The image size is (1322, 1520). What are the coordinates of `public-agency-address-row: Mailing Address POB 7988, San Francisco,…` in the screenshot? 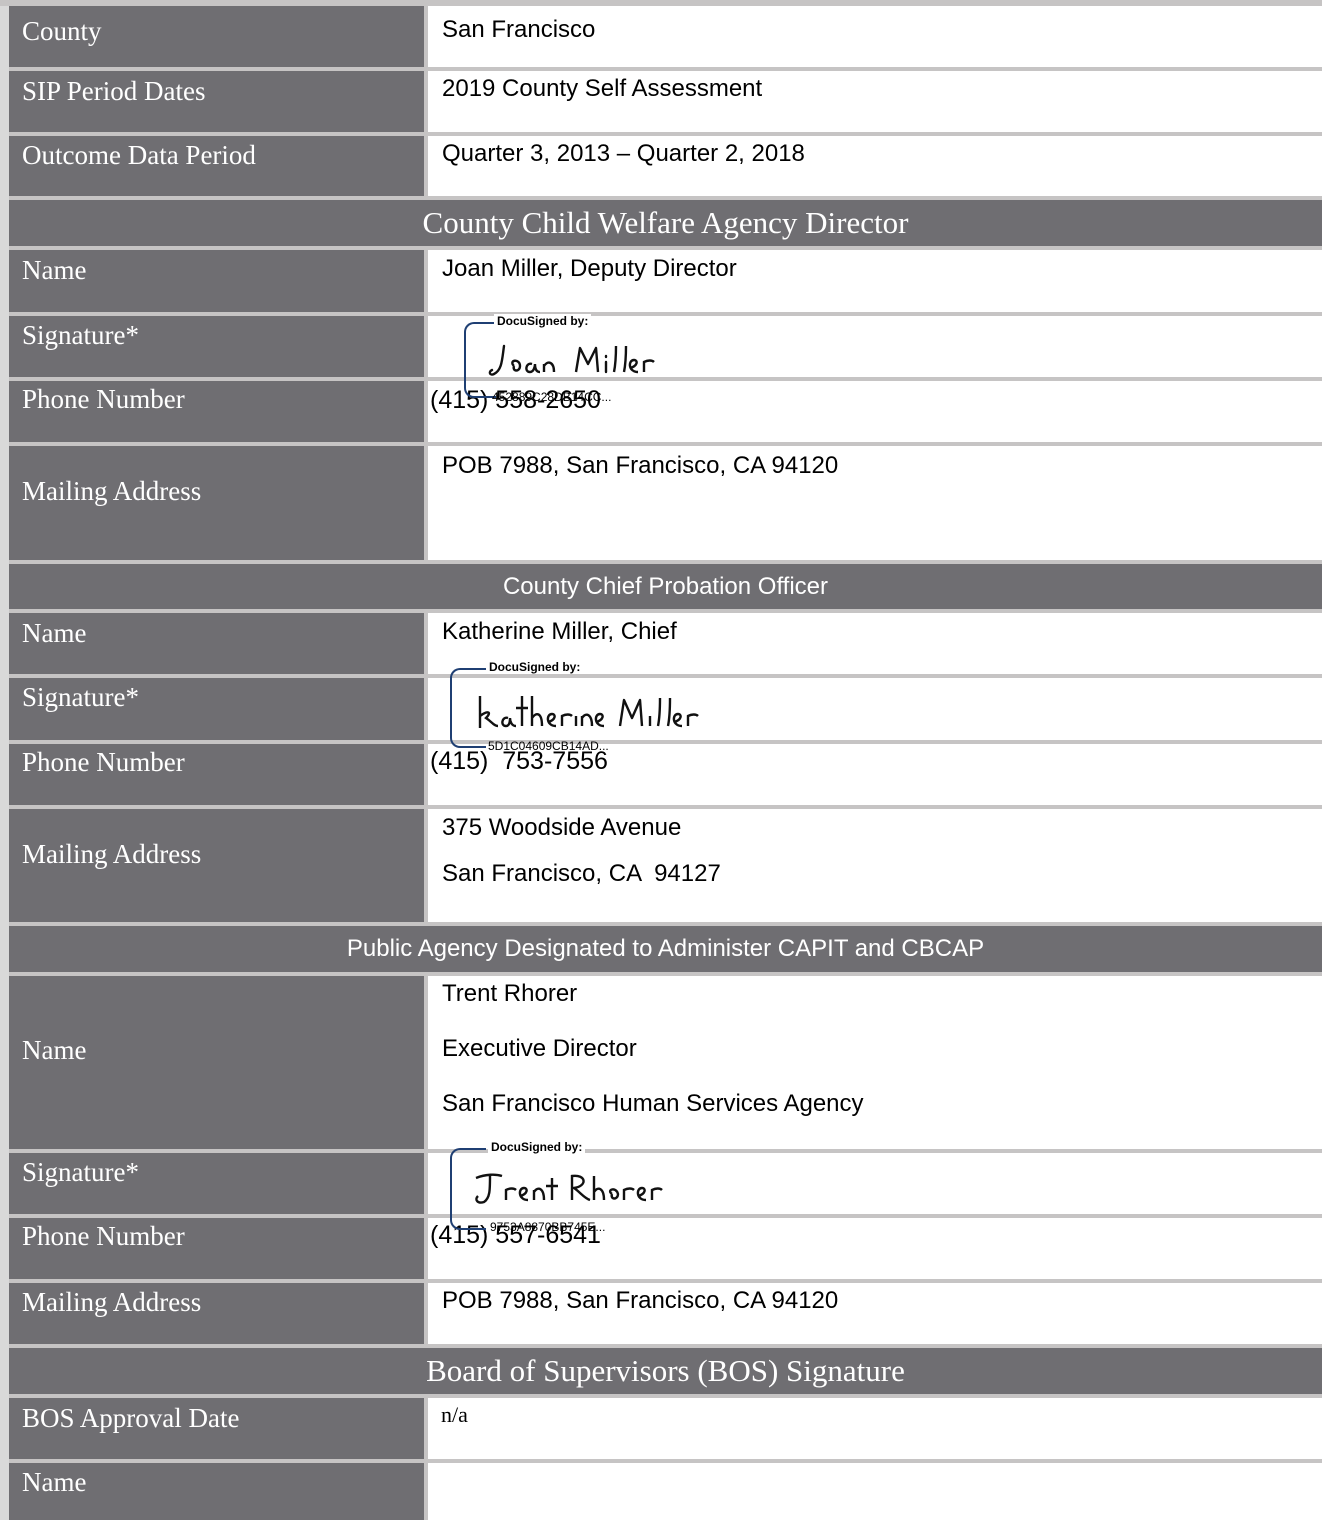 It's located at (661, 1313).